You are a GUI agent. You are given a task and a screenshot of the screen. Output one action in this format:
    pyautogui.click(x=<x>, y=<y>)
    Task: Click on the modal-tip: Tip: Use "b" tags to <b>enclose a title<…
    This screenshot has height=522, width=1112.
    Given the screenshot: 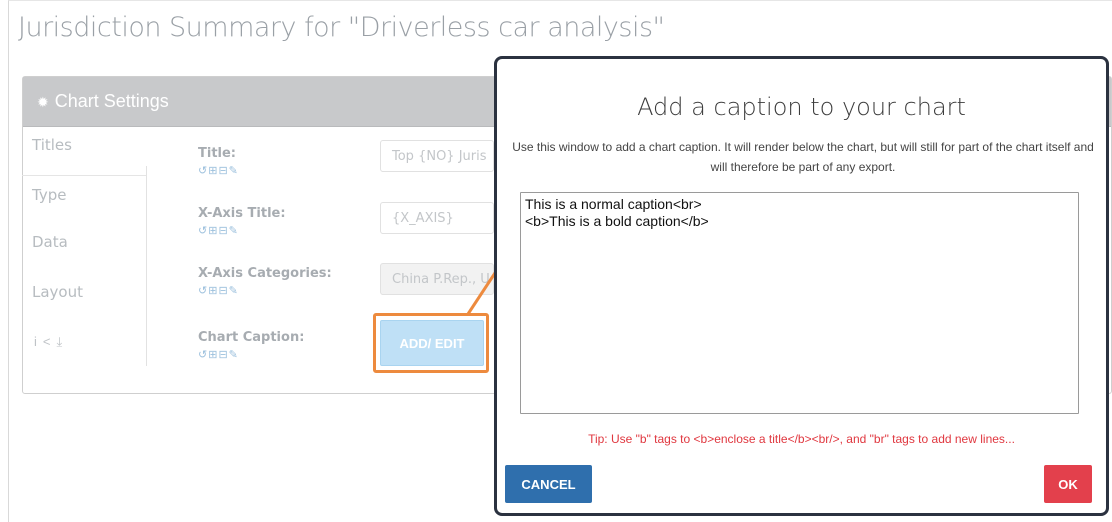 What is the action you would take?
    pyautogui.click(x=801, y=439)
    